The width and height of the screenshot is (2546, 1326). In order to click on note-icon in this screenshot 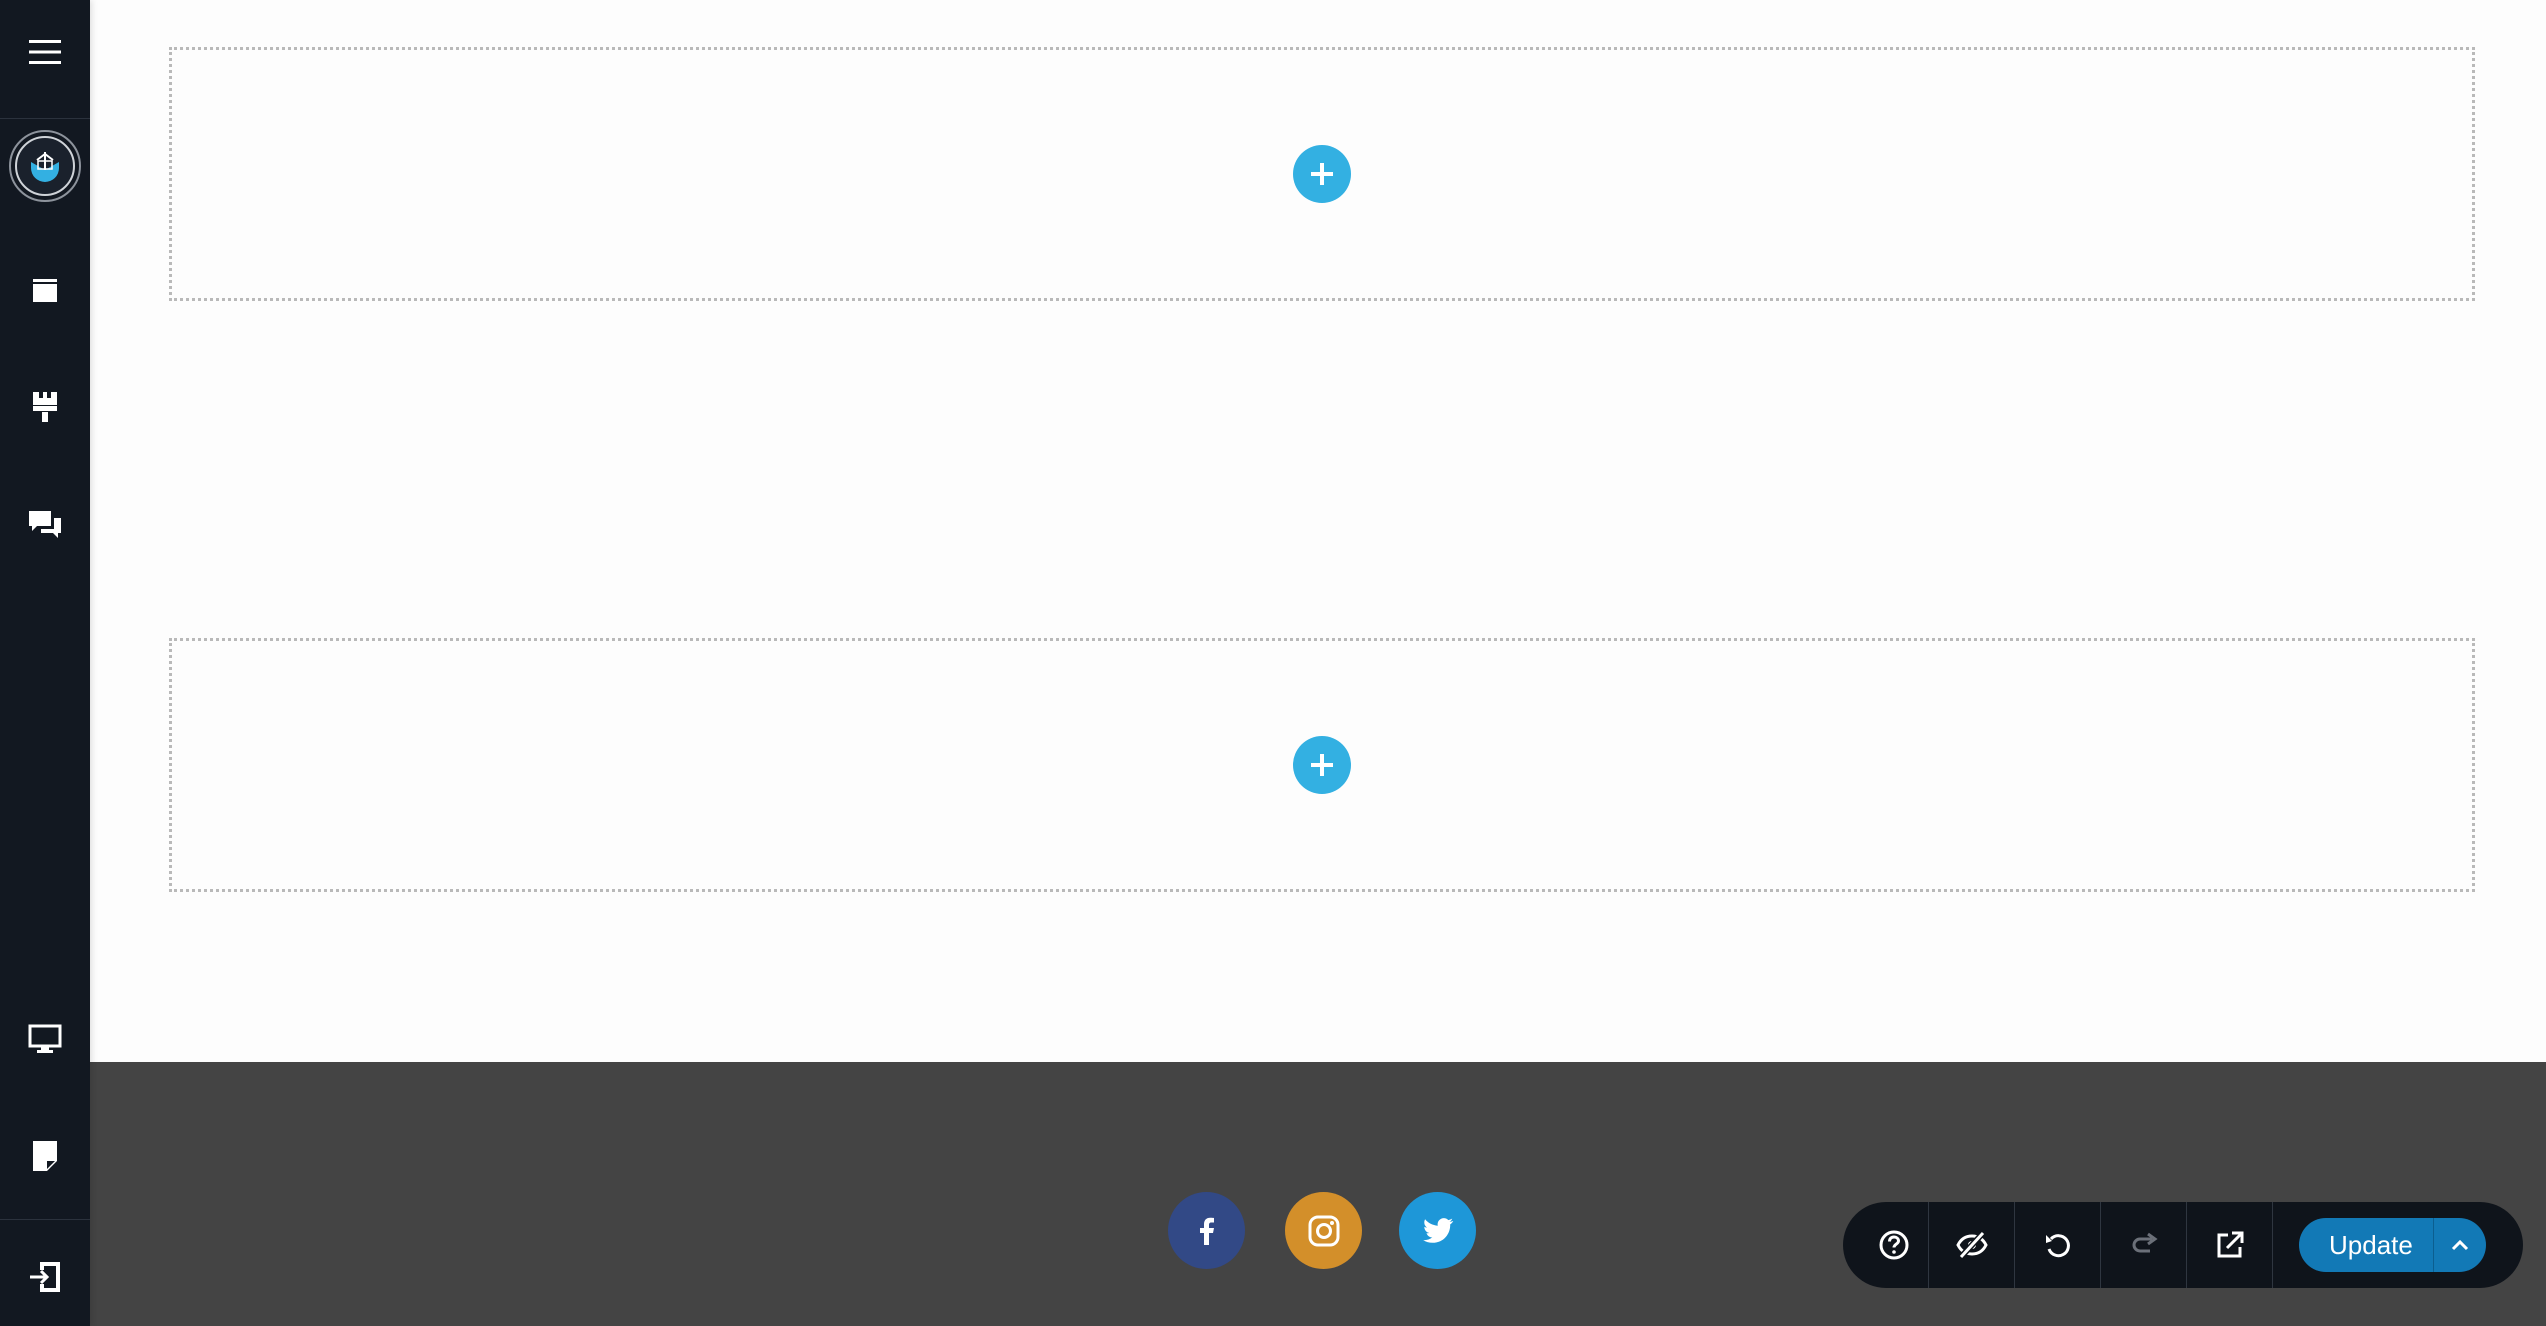, I will do `click(45, 1156)`.